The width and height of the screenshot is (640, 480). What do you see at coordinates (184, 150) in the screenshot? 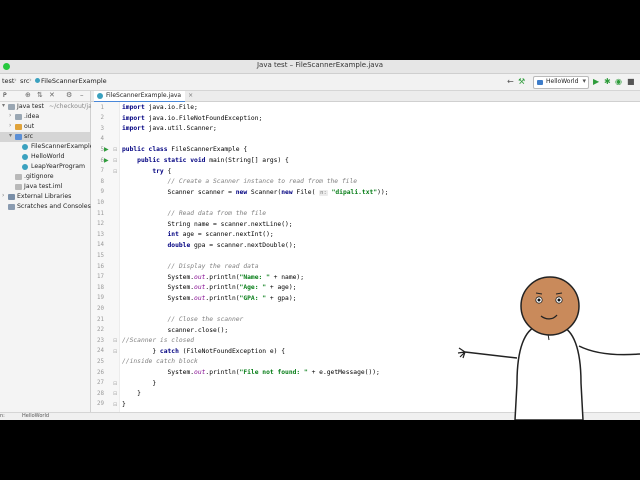
I see `code-line: public class FileScannerExample {` at bounding box center [184, 150].